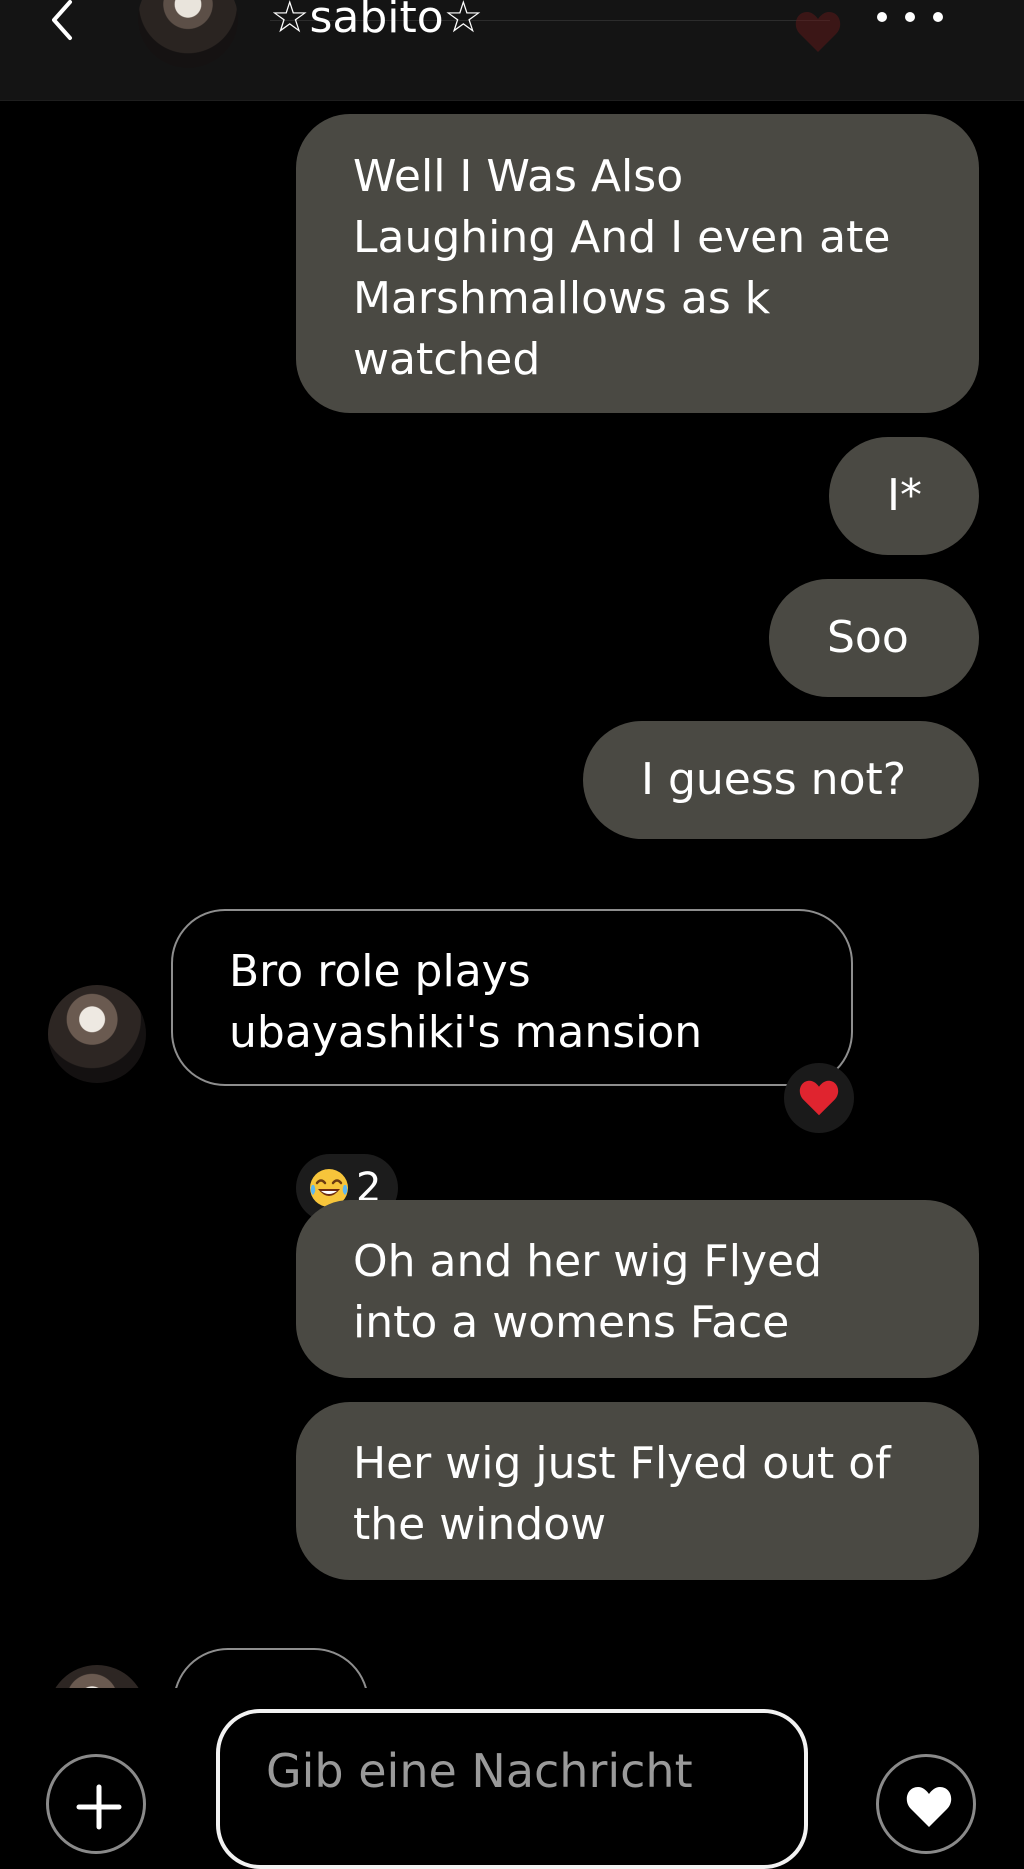  Describe the element at coordinates (512, 997) in the screenshot. I see `incoming-message: Bro role plays ubayashiki's mansion` at that location.